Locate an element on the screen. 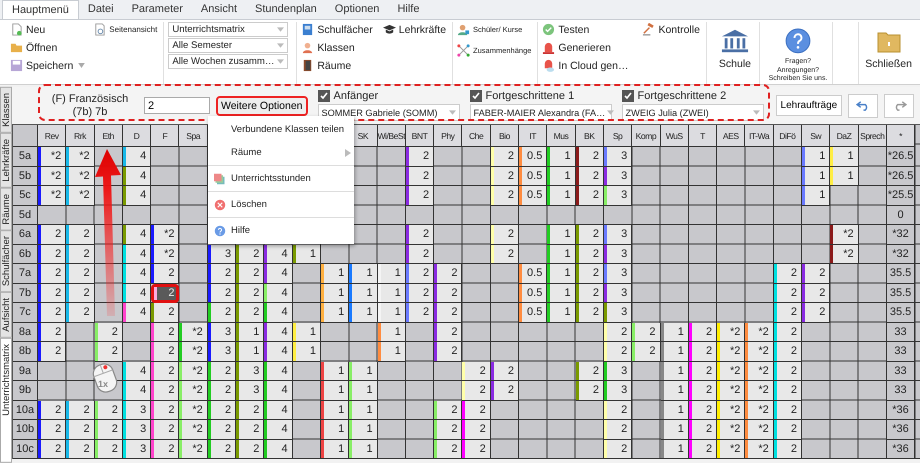  menu-tab: Hilfe is located at coordinates (408, 9).